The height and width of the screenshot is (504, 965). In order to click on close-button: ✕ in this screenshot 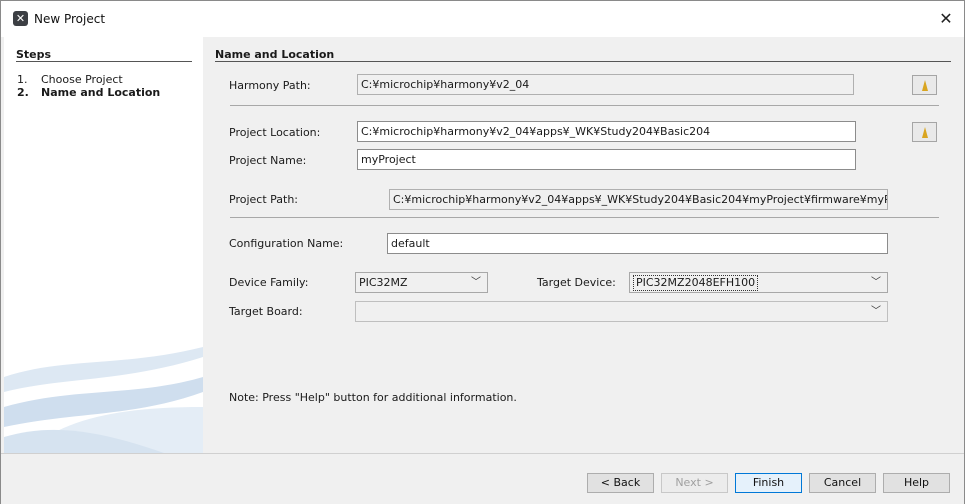, I will do `click(946, 19)`.